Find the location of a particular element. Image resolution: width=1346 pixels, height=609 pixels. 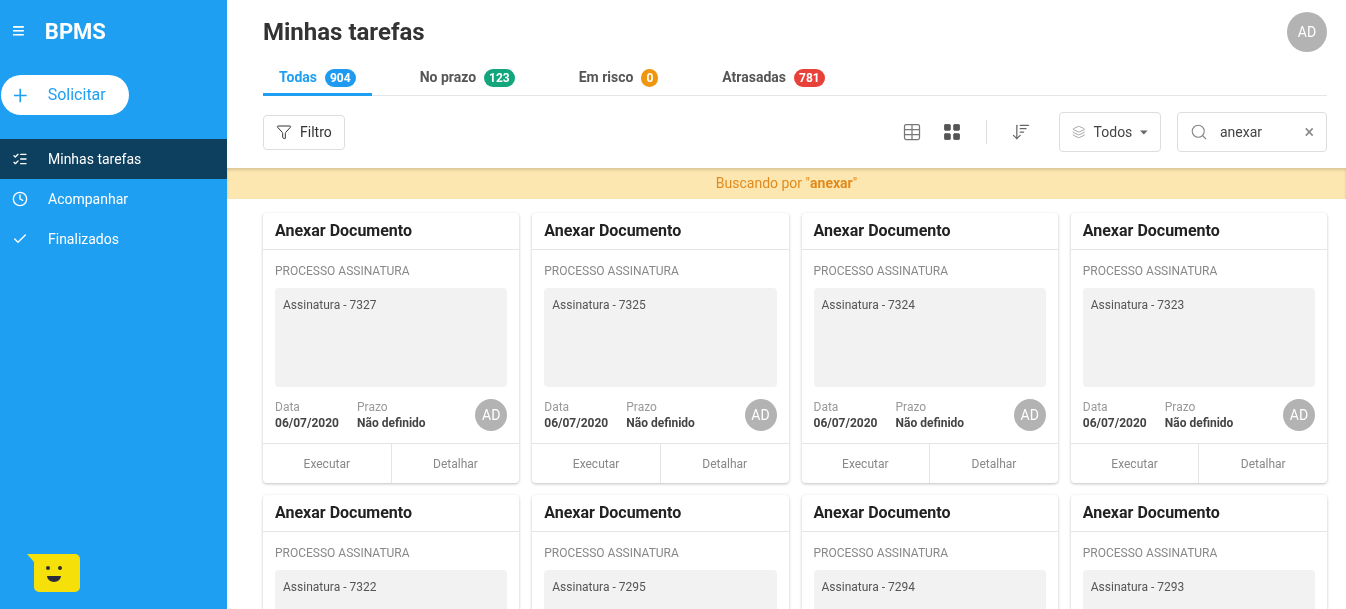

filter-button: Filtro is located at coordinates (304, 132).